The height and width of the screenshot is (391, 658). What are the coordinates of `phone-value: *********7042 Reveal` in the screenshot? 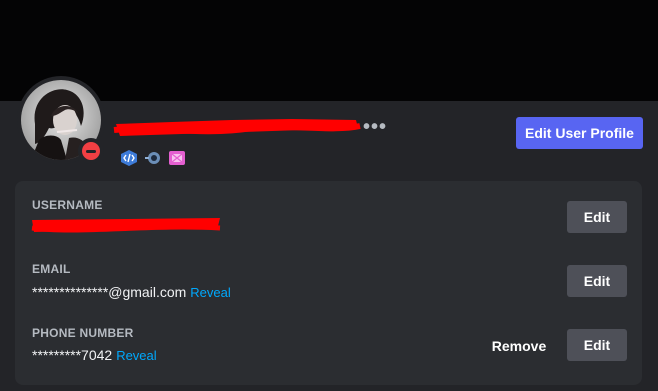 It's located at (94, 355).